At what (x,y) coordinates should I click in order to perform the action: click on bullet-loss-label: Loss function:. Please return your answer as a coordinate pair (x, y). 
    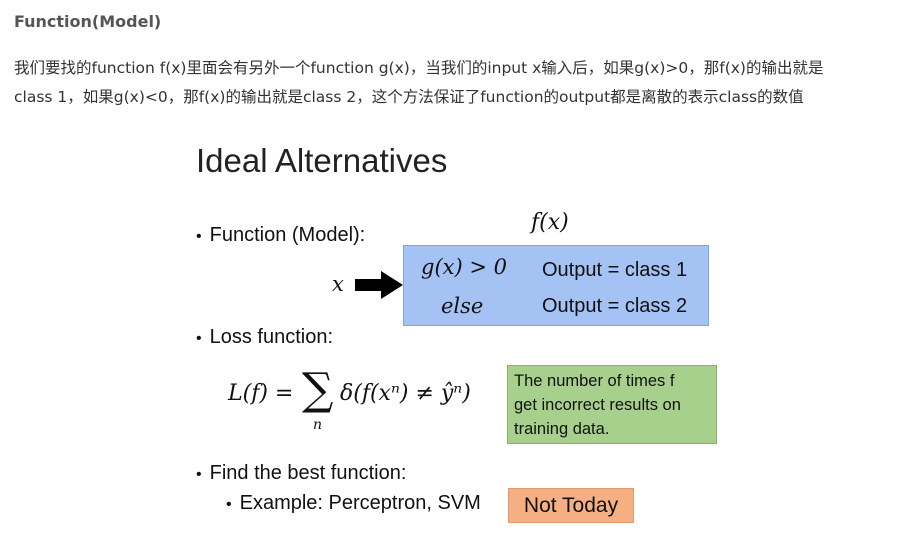
    Looking at the image, I should click on (271, 337).